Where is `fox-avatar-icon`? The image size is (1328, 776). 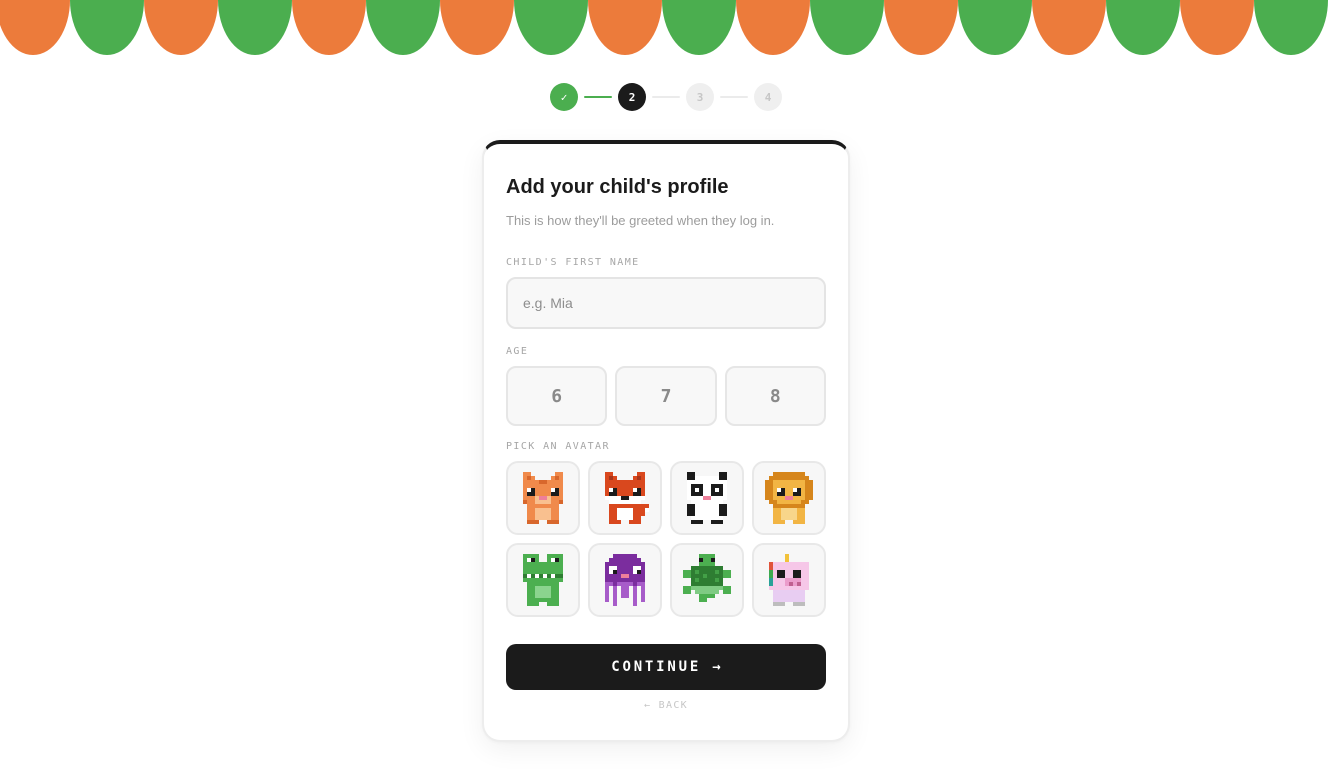 fox-avatar-icon is located at coordinates (627, 498).